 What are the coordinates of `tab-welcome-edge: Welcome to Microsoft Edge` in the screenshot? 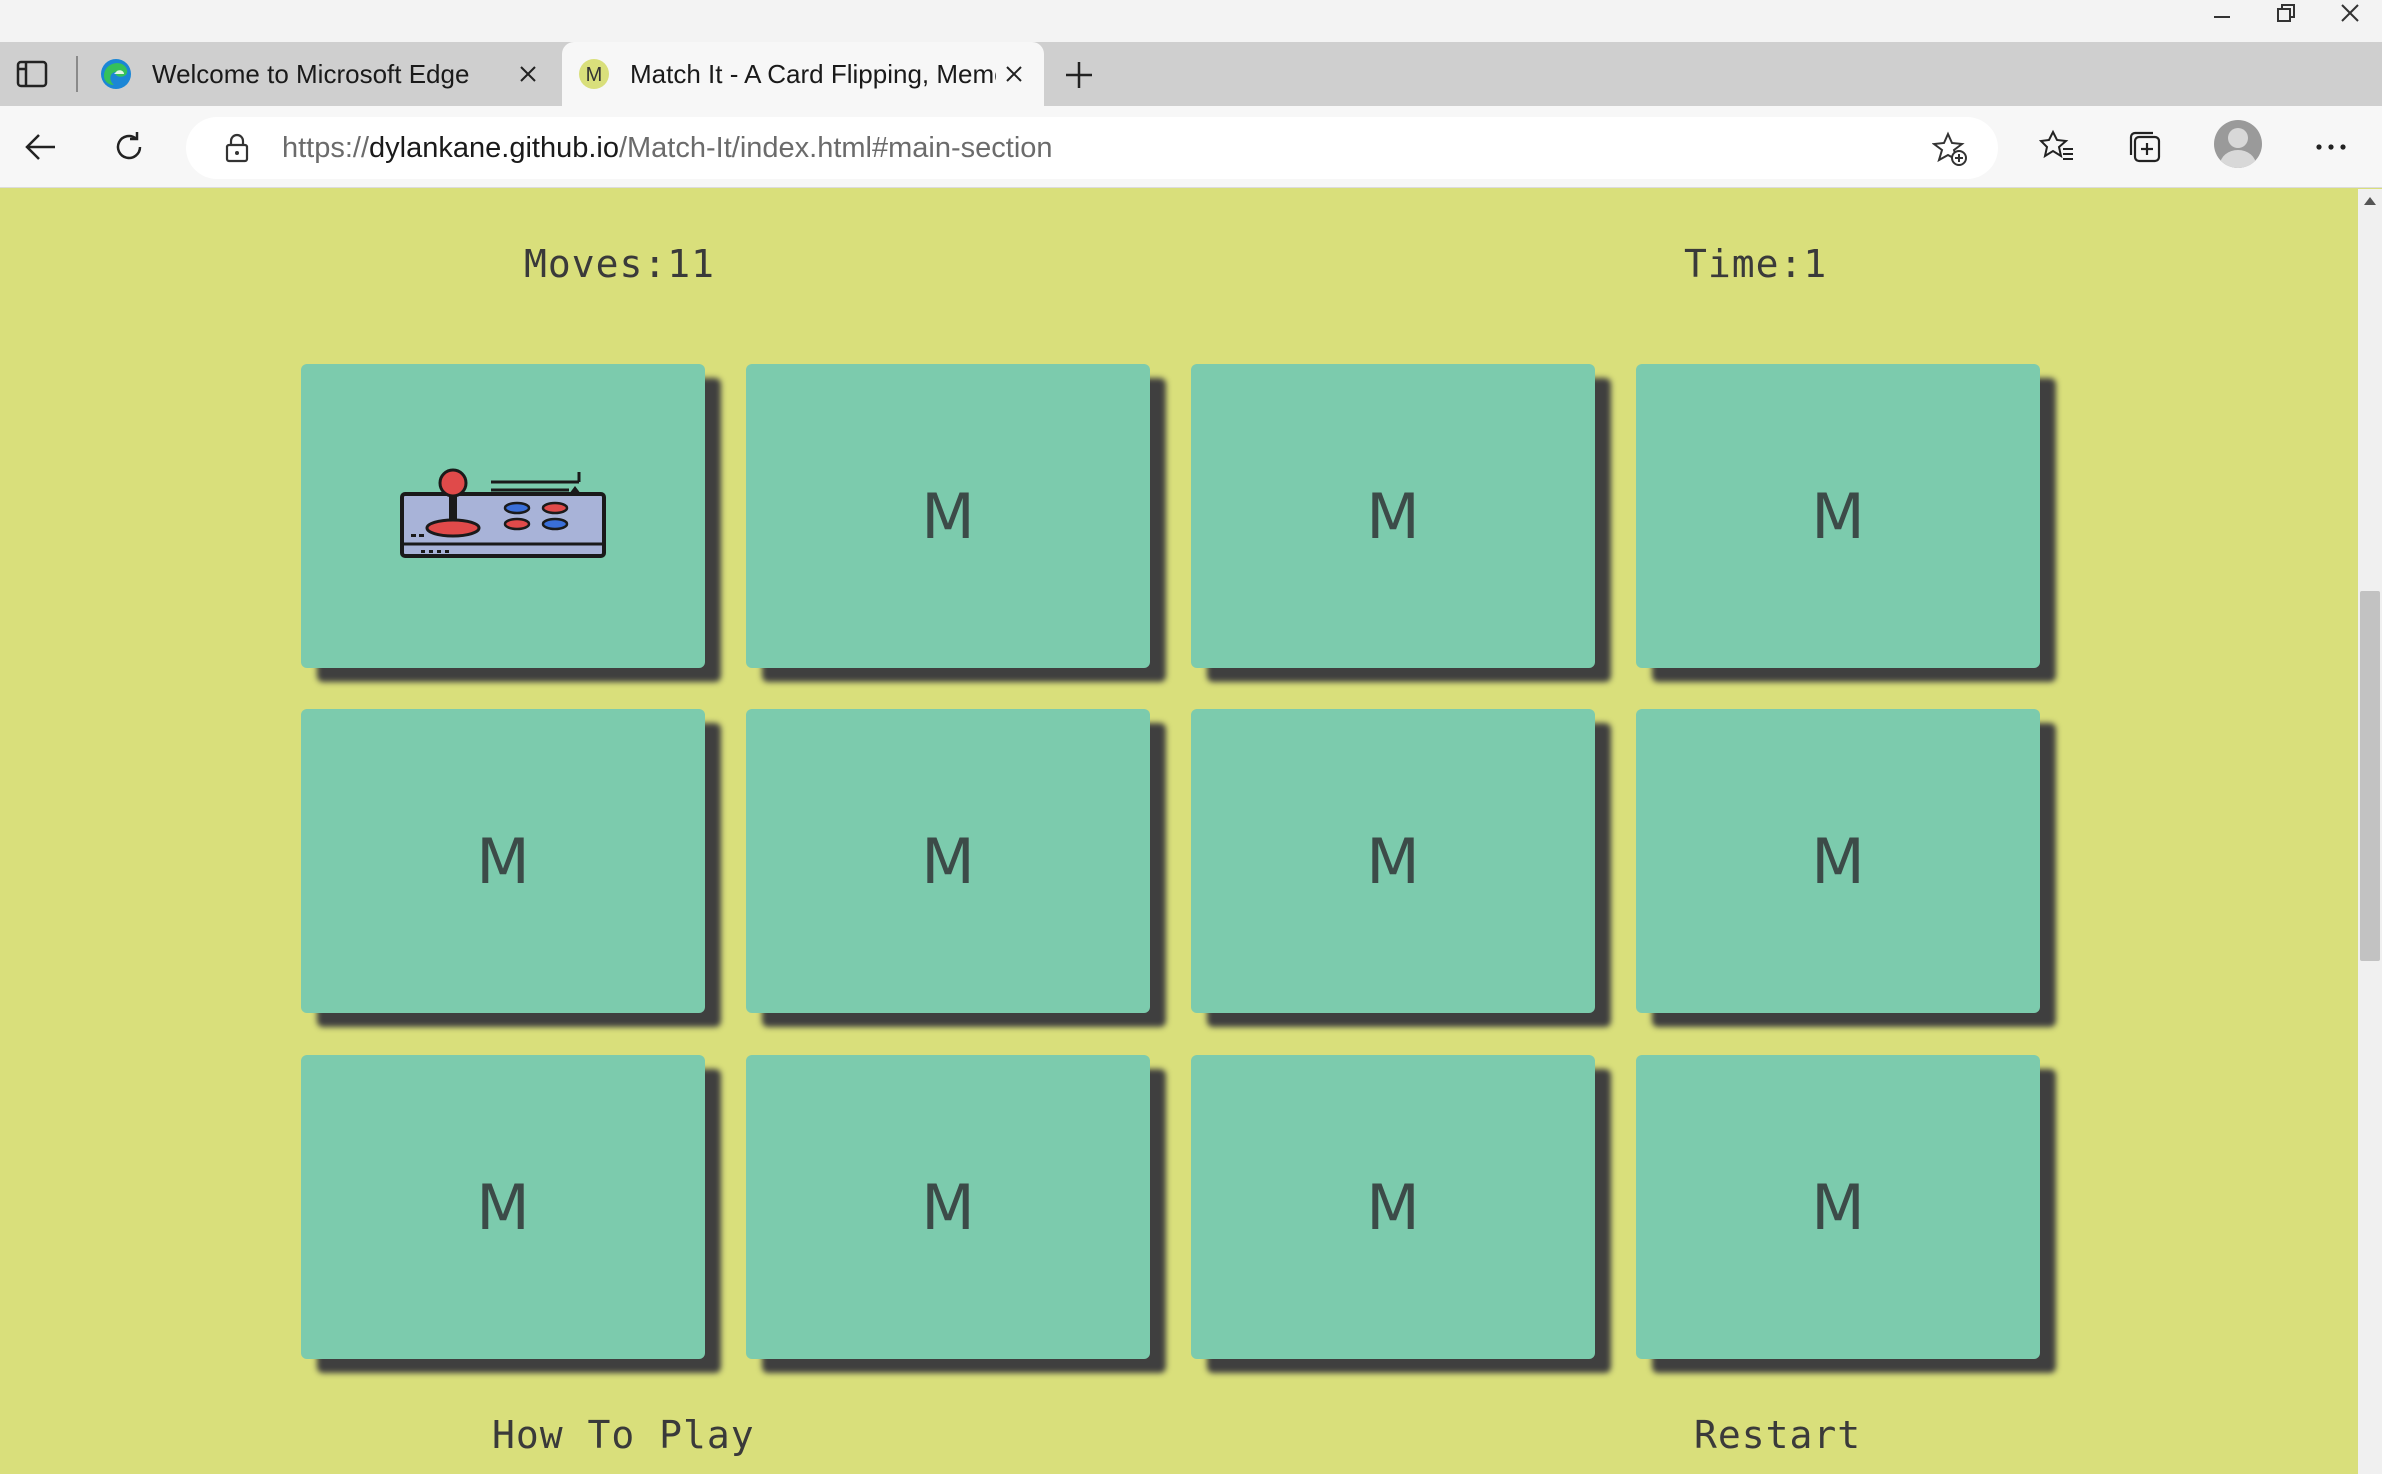 It's located at (321, 74).